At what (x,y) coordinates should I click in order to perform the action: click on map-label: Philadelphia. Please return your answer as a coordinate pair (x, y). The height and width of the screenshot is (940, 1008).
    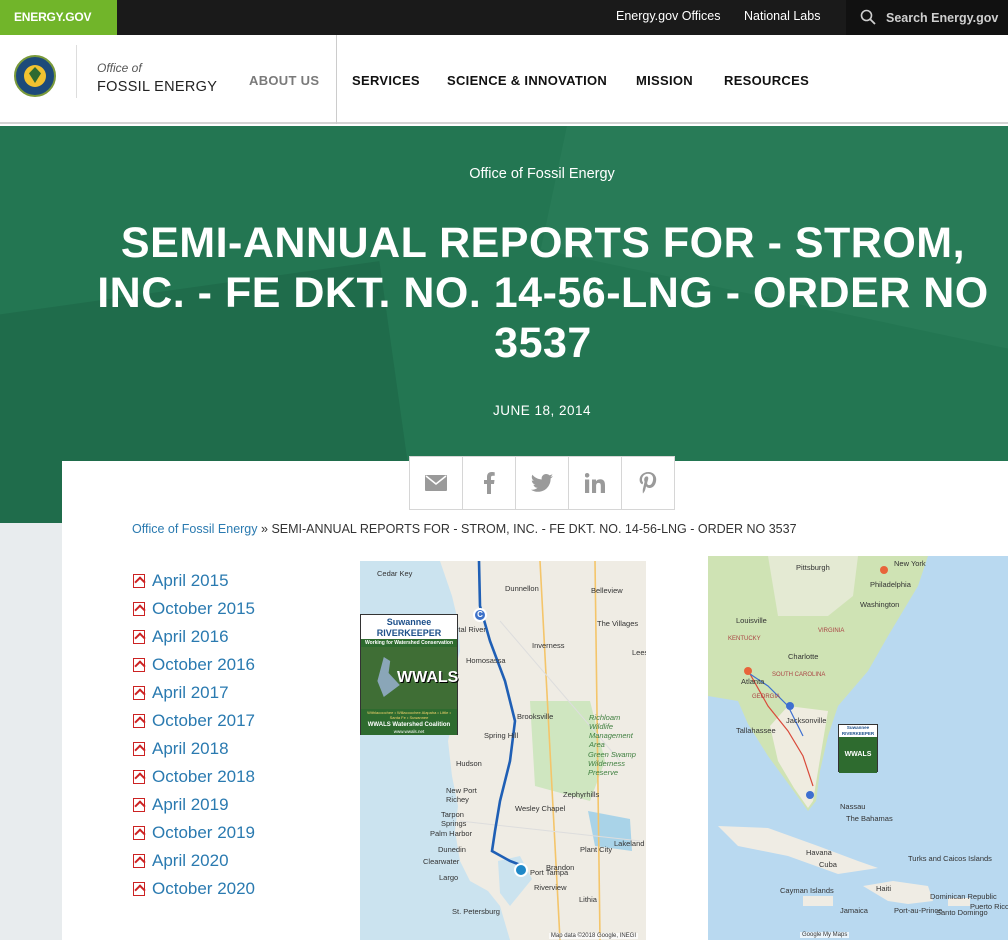
    Looking at the image, I should click on (890, 584).